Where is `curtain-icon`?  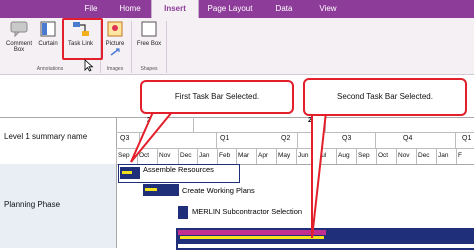 curtain-icon is located at coordinates (48, 30).